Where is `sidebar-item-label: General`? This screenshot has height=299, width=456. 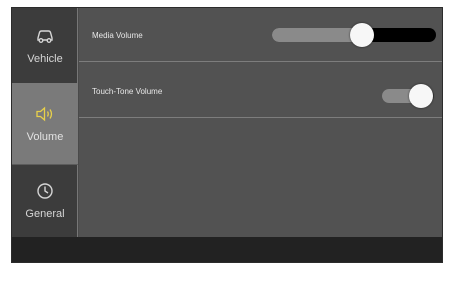 sidebar-item-label: General is located at coordinates (45, 214).